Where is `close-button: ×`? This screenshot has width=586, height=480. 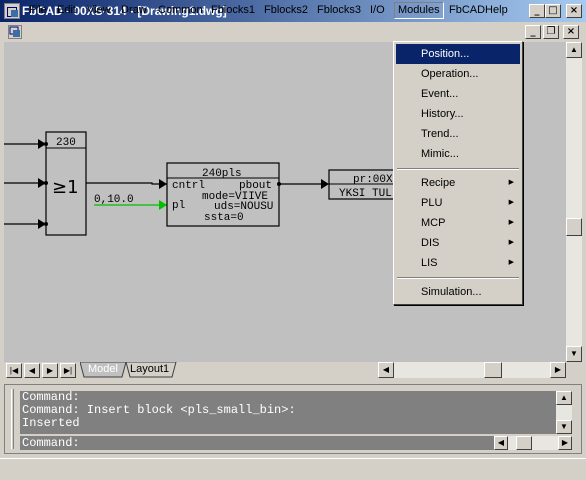 close-button: × is located at coordinates (574, 11).